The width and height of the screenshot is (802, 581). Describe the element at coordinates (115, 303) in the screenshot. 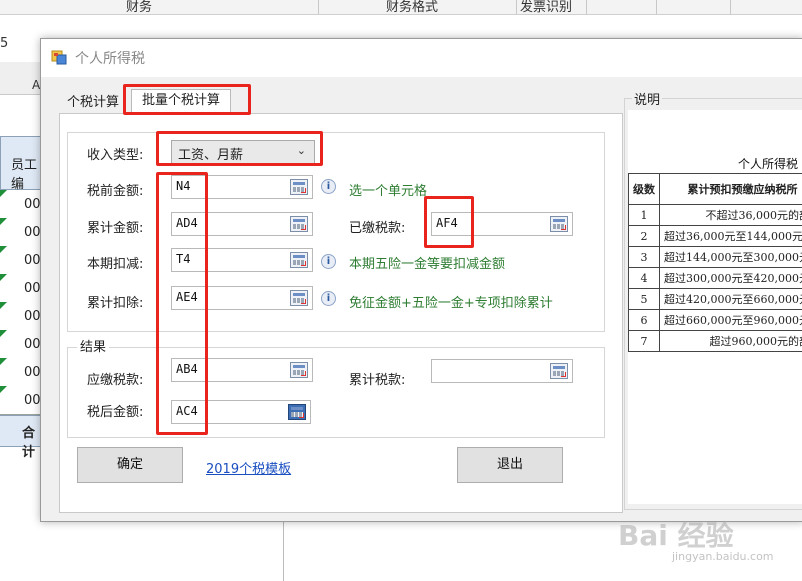

I see `cumulative-deduction-label: 累计扣除:` at that location.